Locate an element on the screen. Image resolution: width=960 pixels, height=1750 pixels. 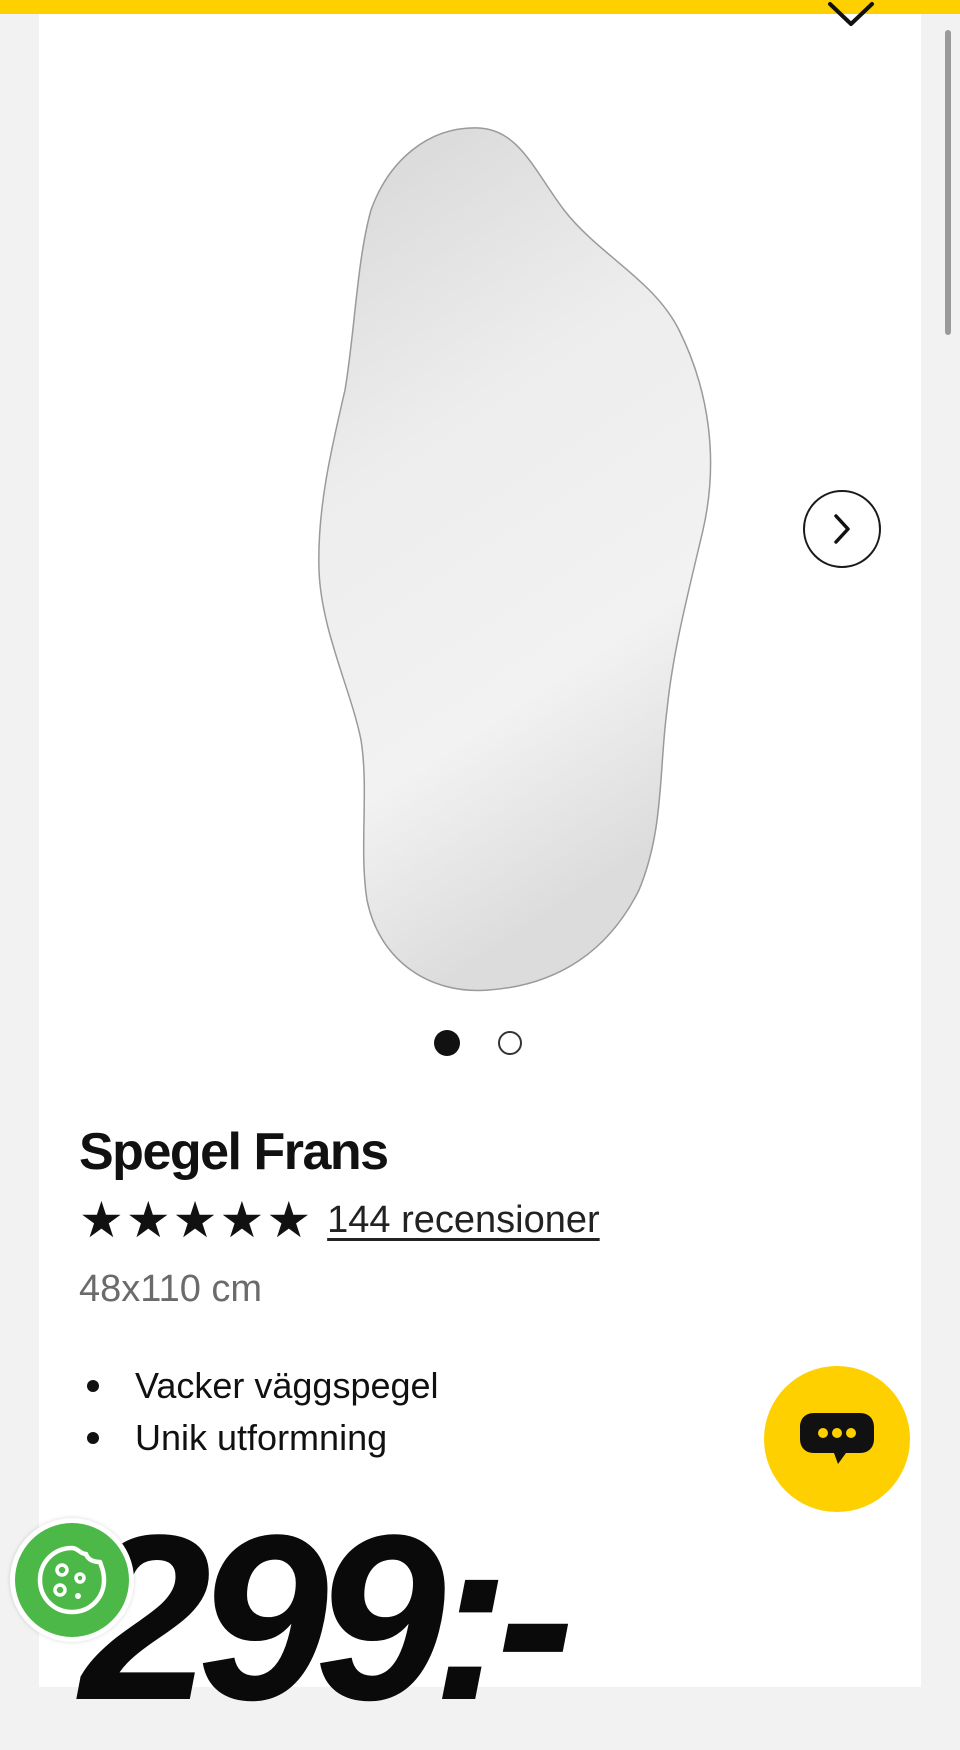
pagination-dot-active is located at coordinates (447, 1043).